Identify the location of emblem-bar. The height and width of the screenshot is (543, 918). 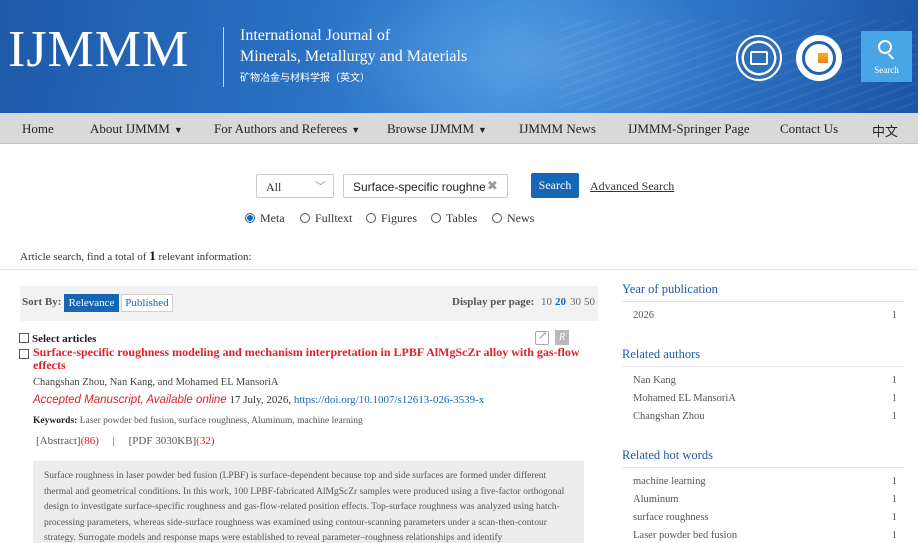
(823, 58).